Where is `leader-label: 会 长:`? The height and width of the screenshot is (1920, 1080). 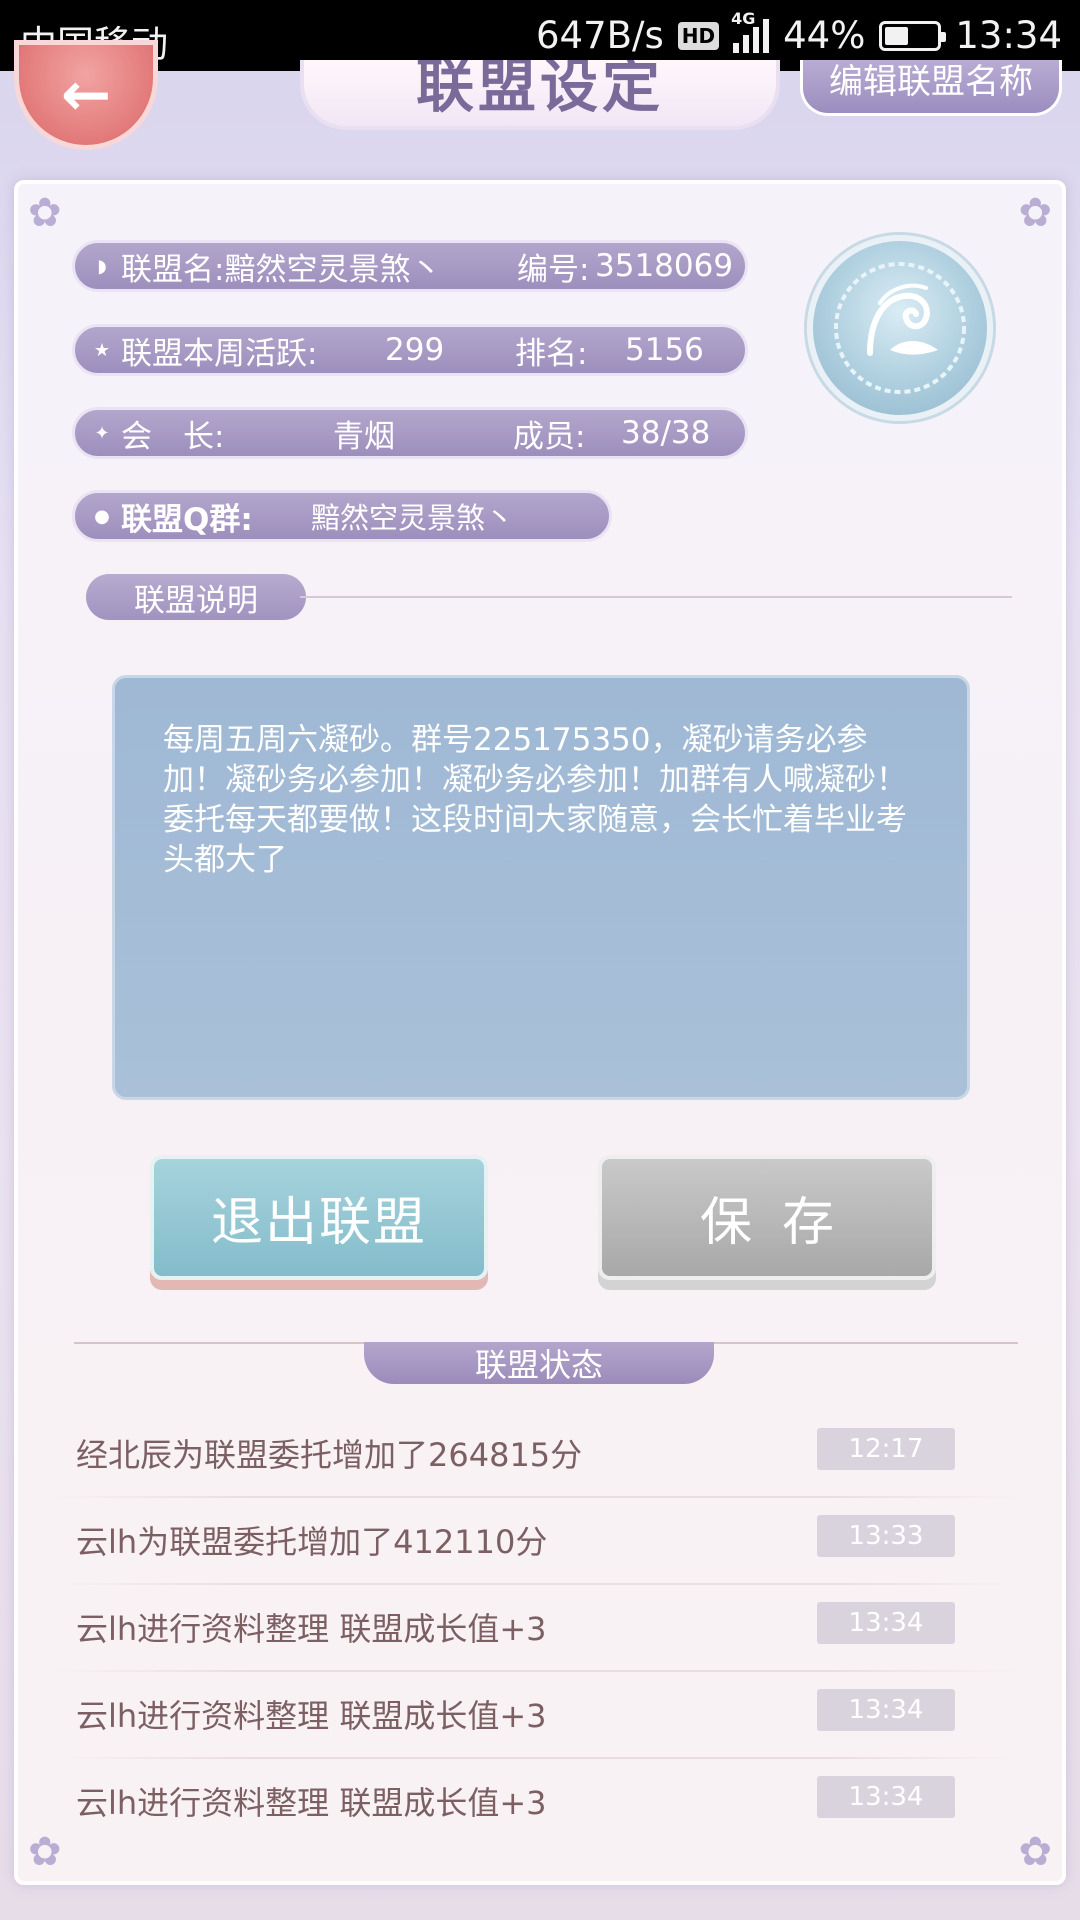
leader-label: 会 长: is located at coordinates (173, 436).